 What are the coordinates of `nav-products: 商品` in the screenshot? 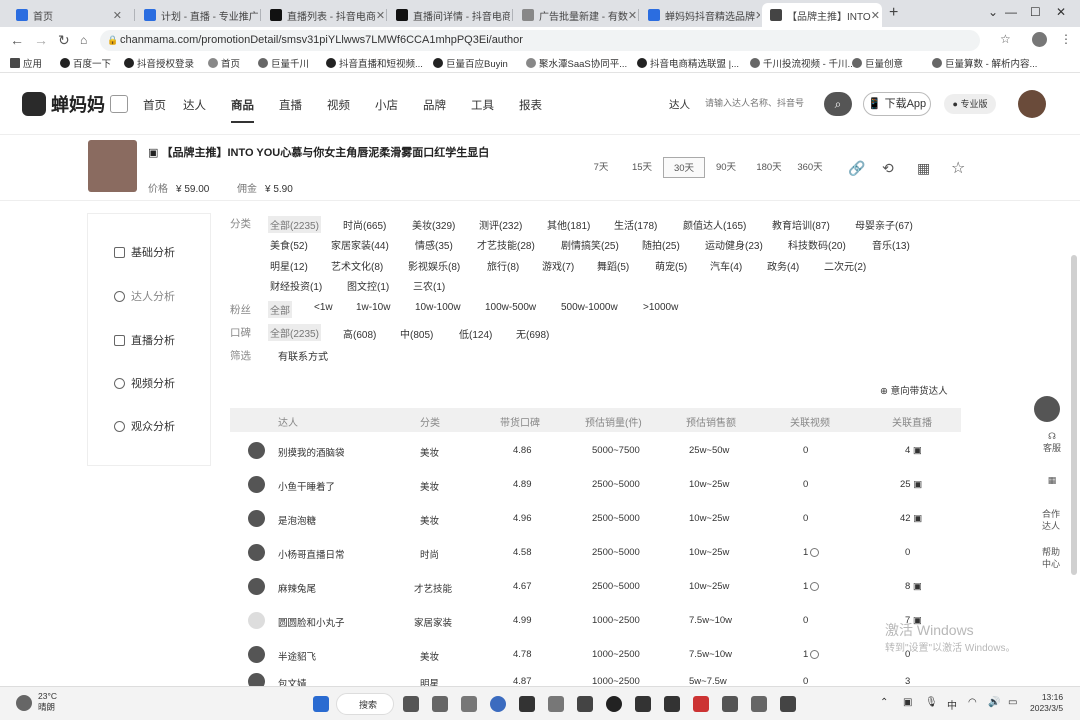 It's located at (242, 110).